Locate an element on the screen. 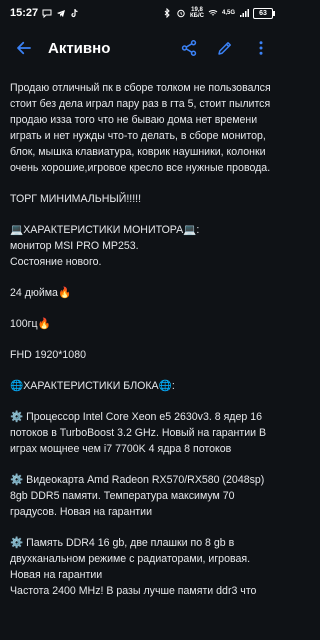  signal-icon is located at coordinates (244, 13).